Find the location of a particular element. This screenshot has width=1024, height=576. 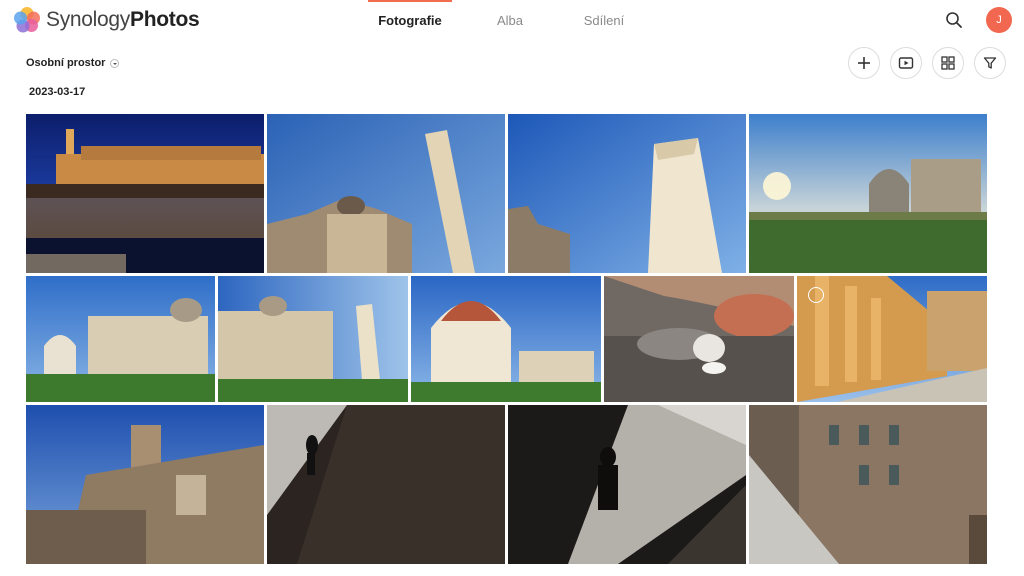

user-avatar: J is located at coordinates (999, 20).